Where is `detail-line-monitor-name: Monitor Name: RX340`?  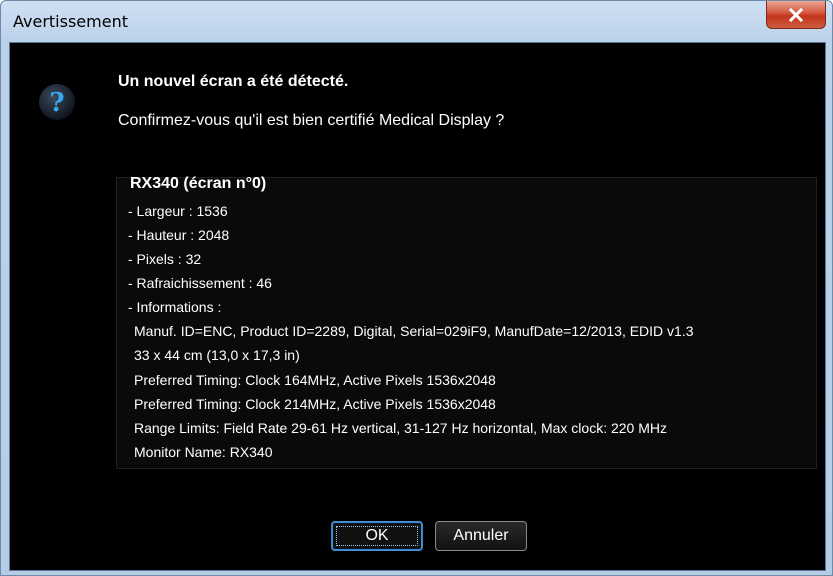 detail-line-monitor-name: Monitor Name: RX340 is located at coordinates (203, 452).